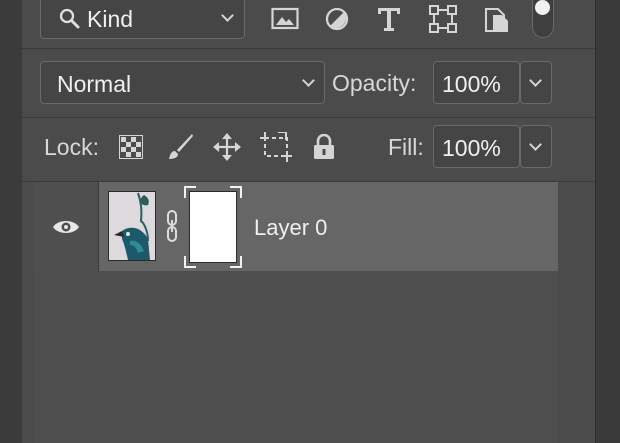 The image size is (620, 443). I want to click on lock-image-pixels-icon, so click(180, 147).